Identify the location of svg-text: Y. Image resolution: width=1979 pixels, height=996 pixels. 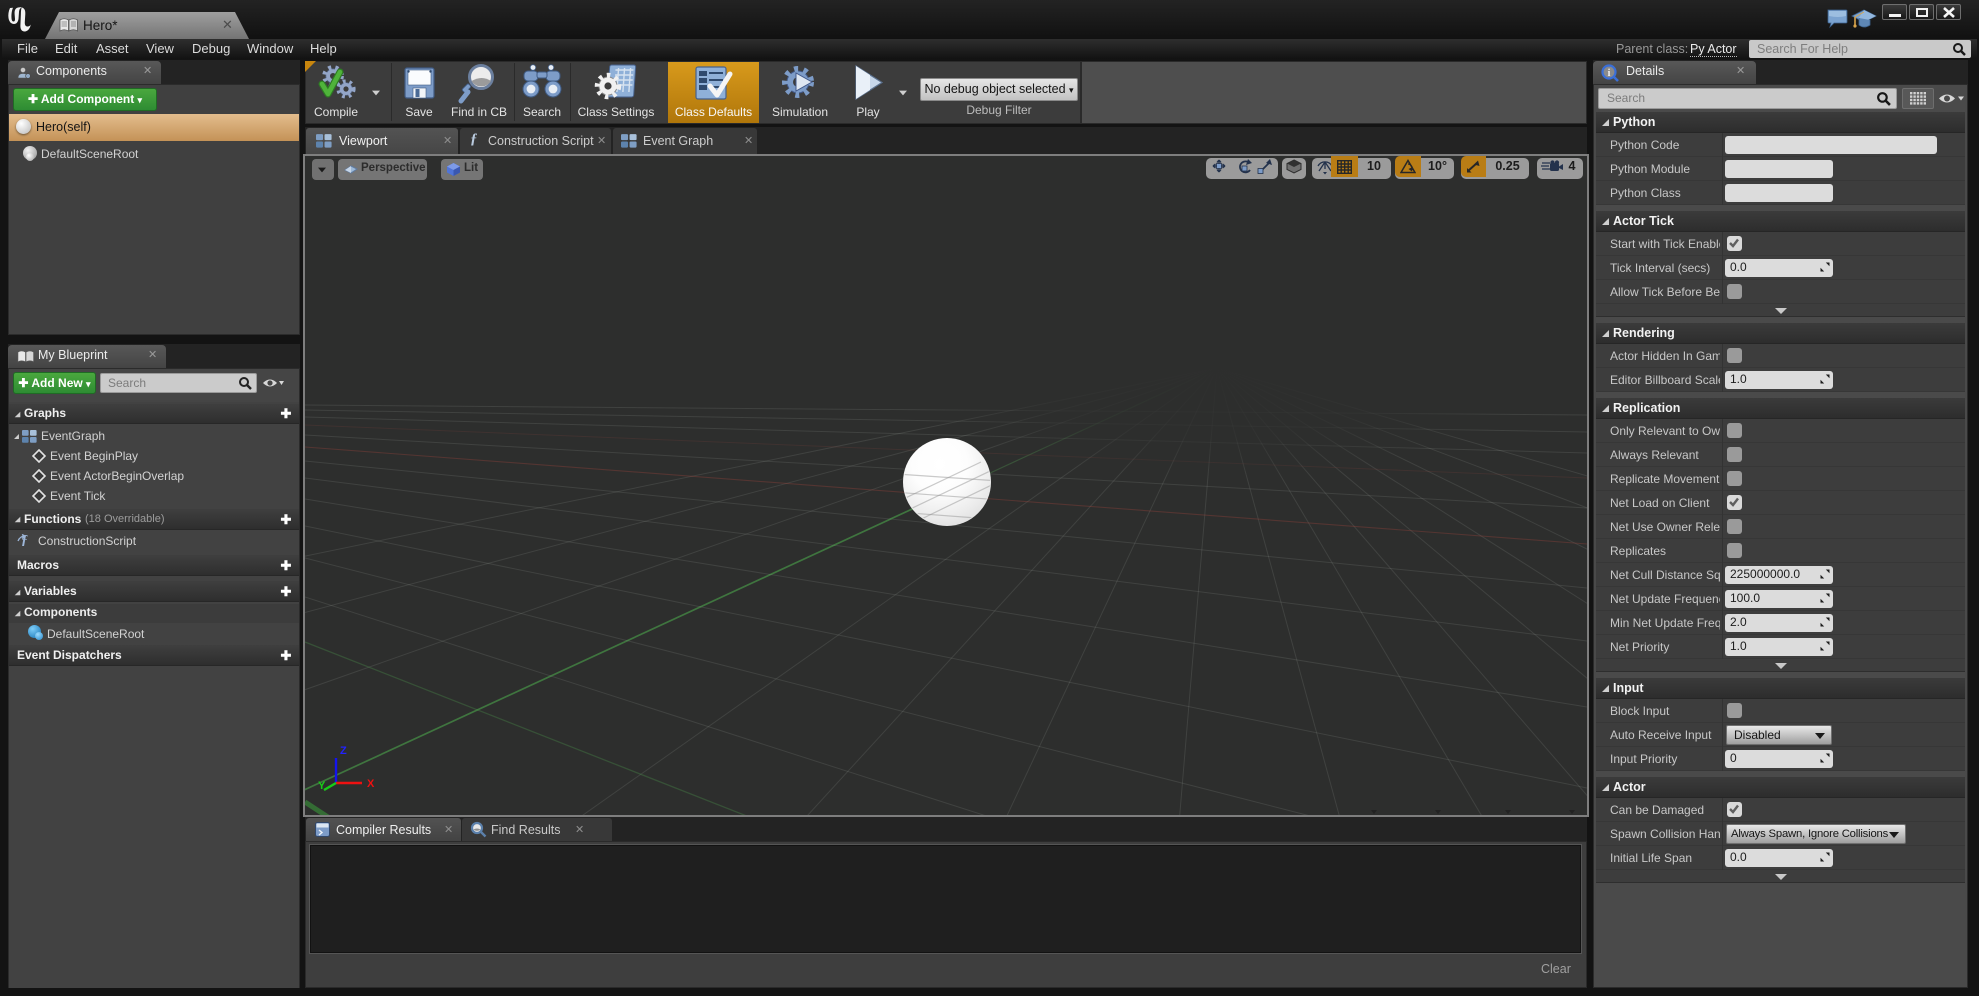
(322, 785).